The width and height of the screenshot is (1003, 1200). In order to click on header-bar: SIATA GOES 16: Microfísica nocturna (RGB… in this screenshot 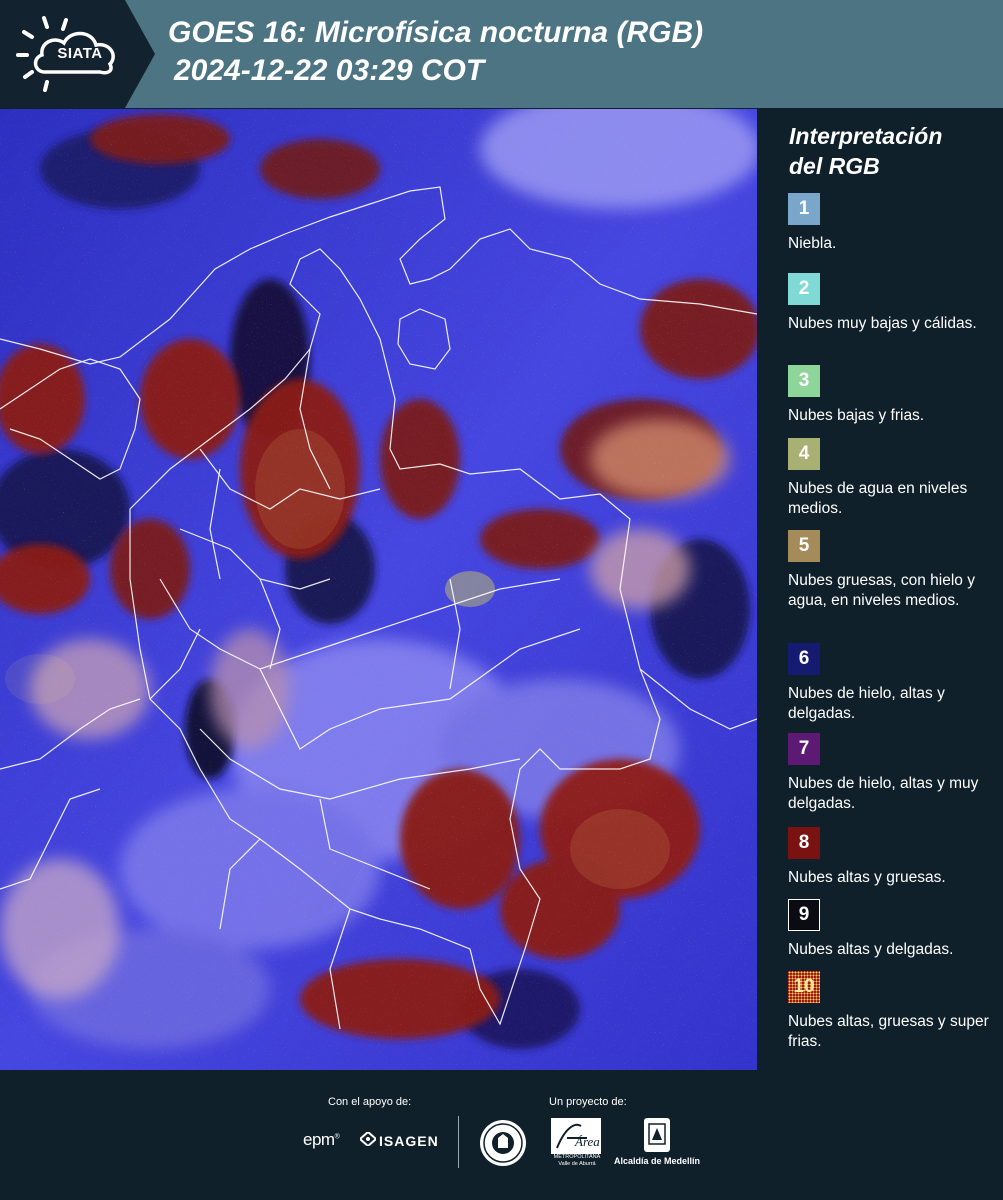, I will do `click(501, 54)`.